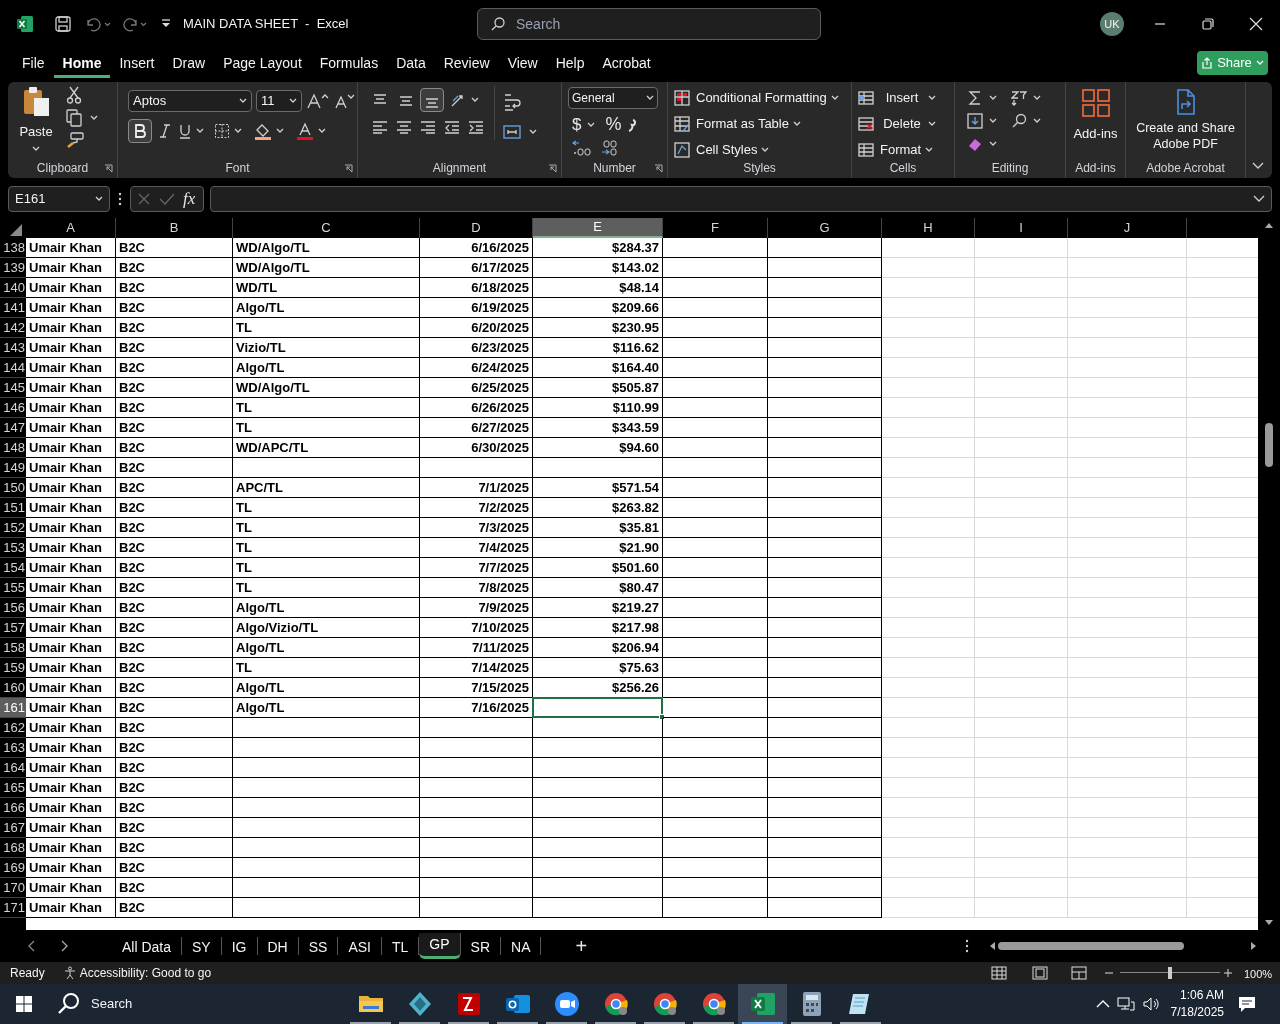  What do you see at coordinates (13, 248) in the screenshot?
I see `row-header: 138` at bounding box center [13, 248].